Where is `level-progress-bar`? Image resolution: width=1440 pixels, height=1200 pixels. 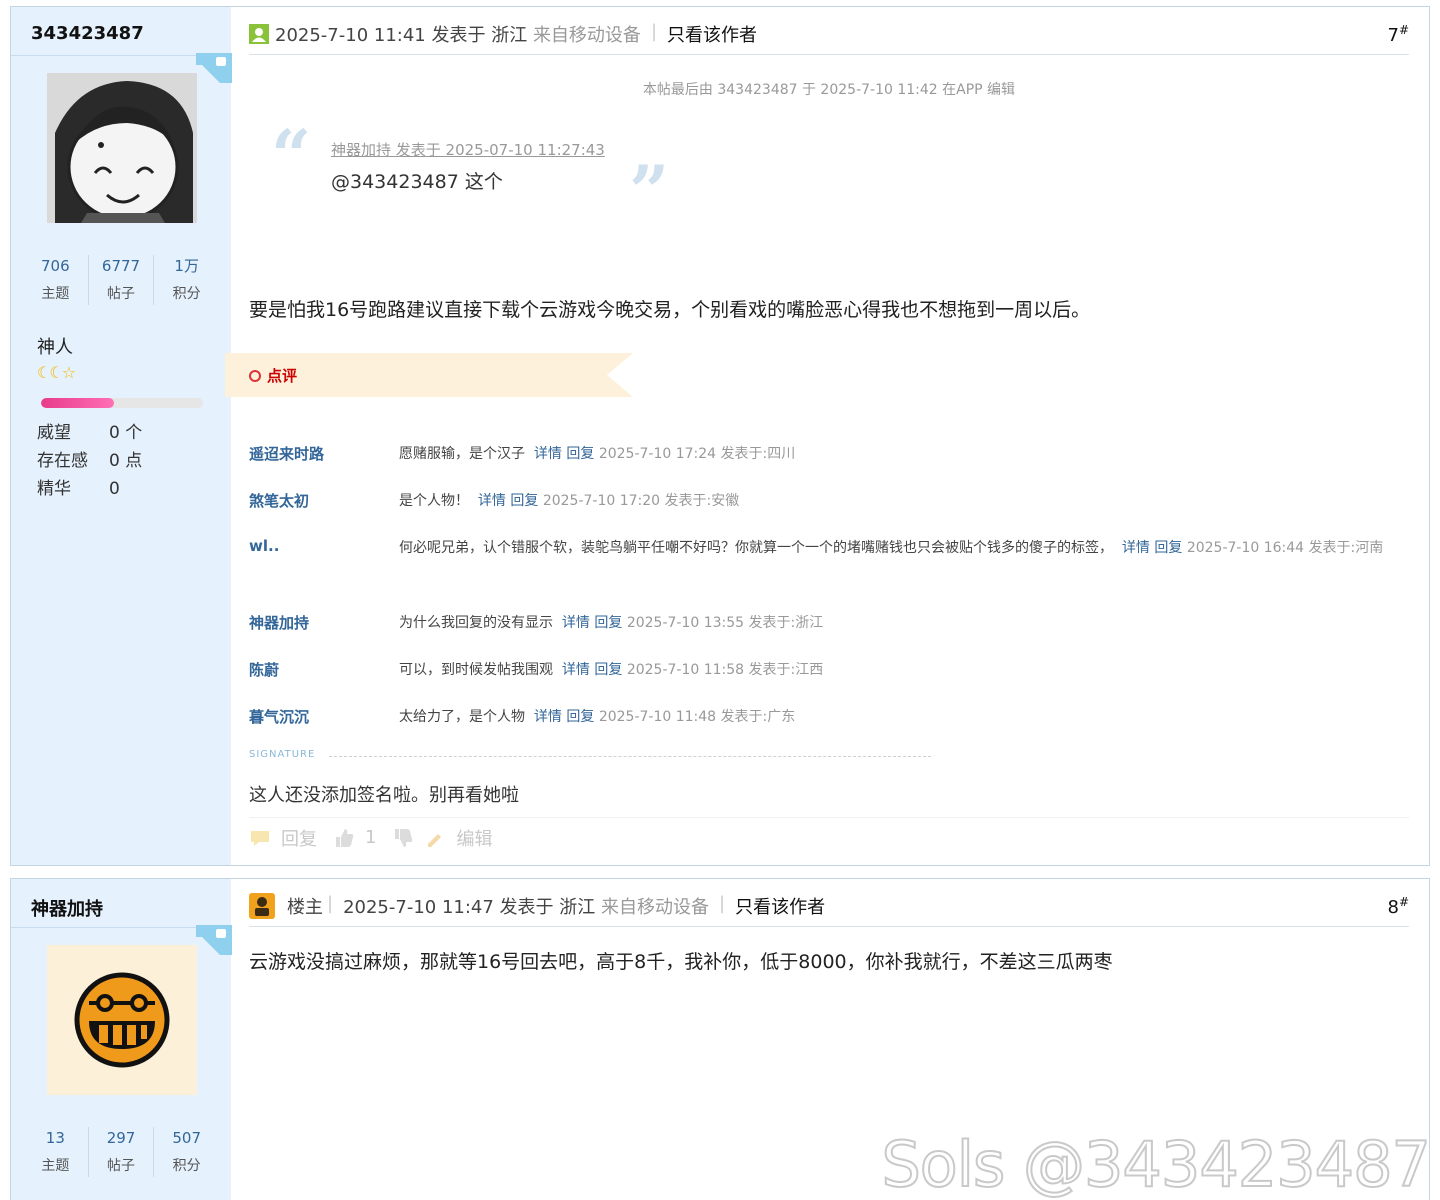
level-progress-bar is located at coordinates (122, 403).